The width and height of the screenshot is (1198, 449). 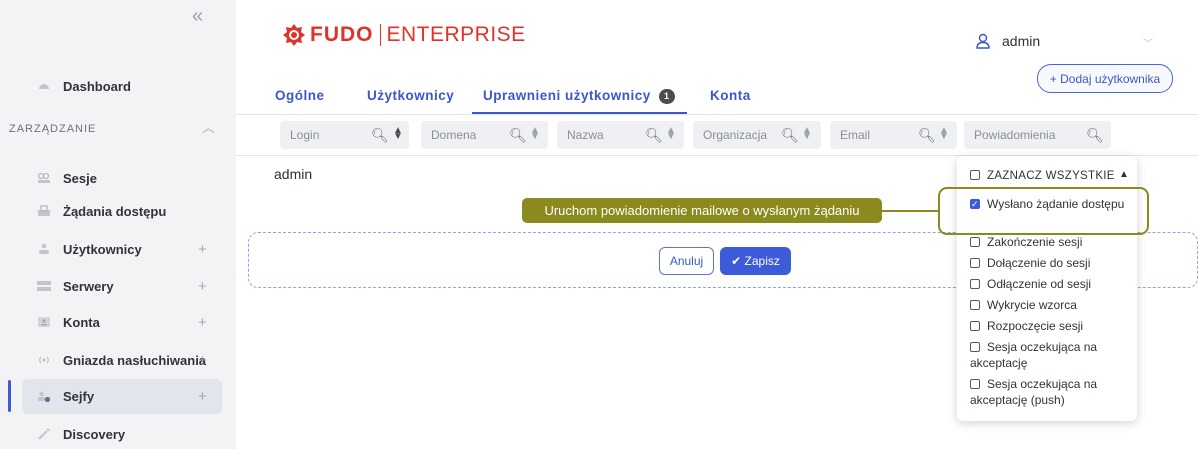 What do you see at coordinates (755, 261) in the screenshot?
I see `save-button: ✔ Zapisz` at bounding box center [755, 261].